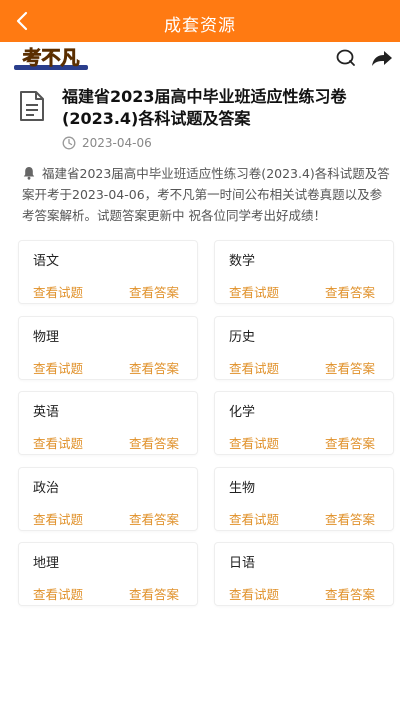 Image resolution: width=400 pixels, height=711 pixels. What do you see at coordinates (304, 574) in the screenshot?
I see `subject-card-japanese: 日语 查看试题 查看答案` at bounding box center [304, 574].